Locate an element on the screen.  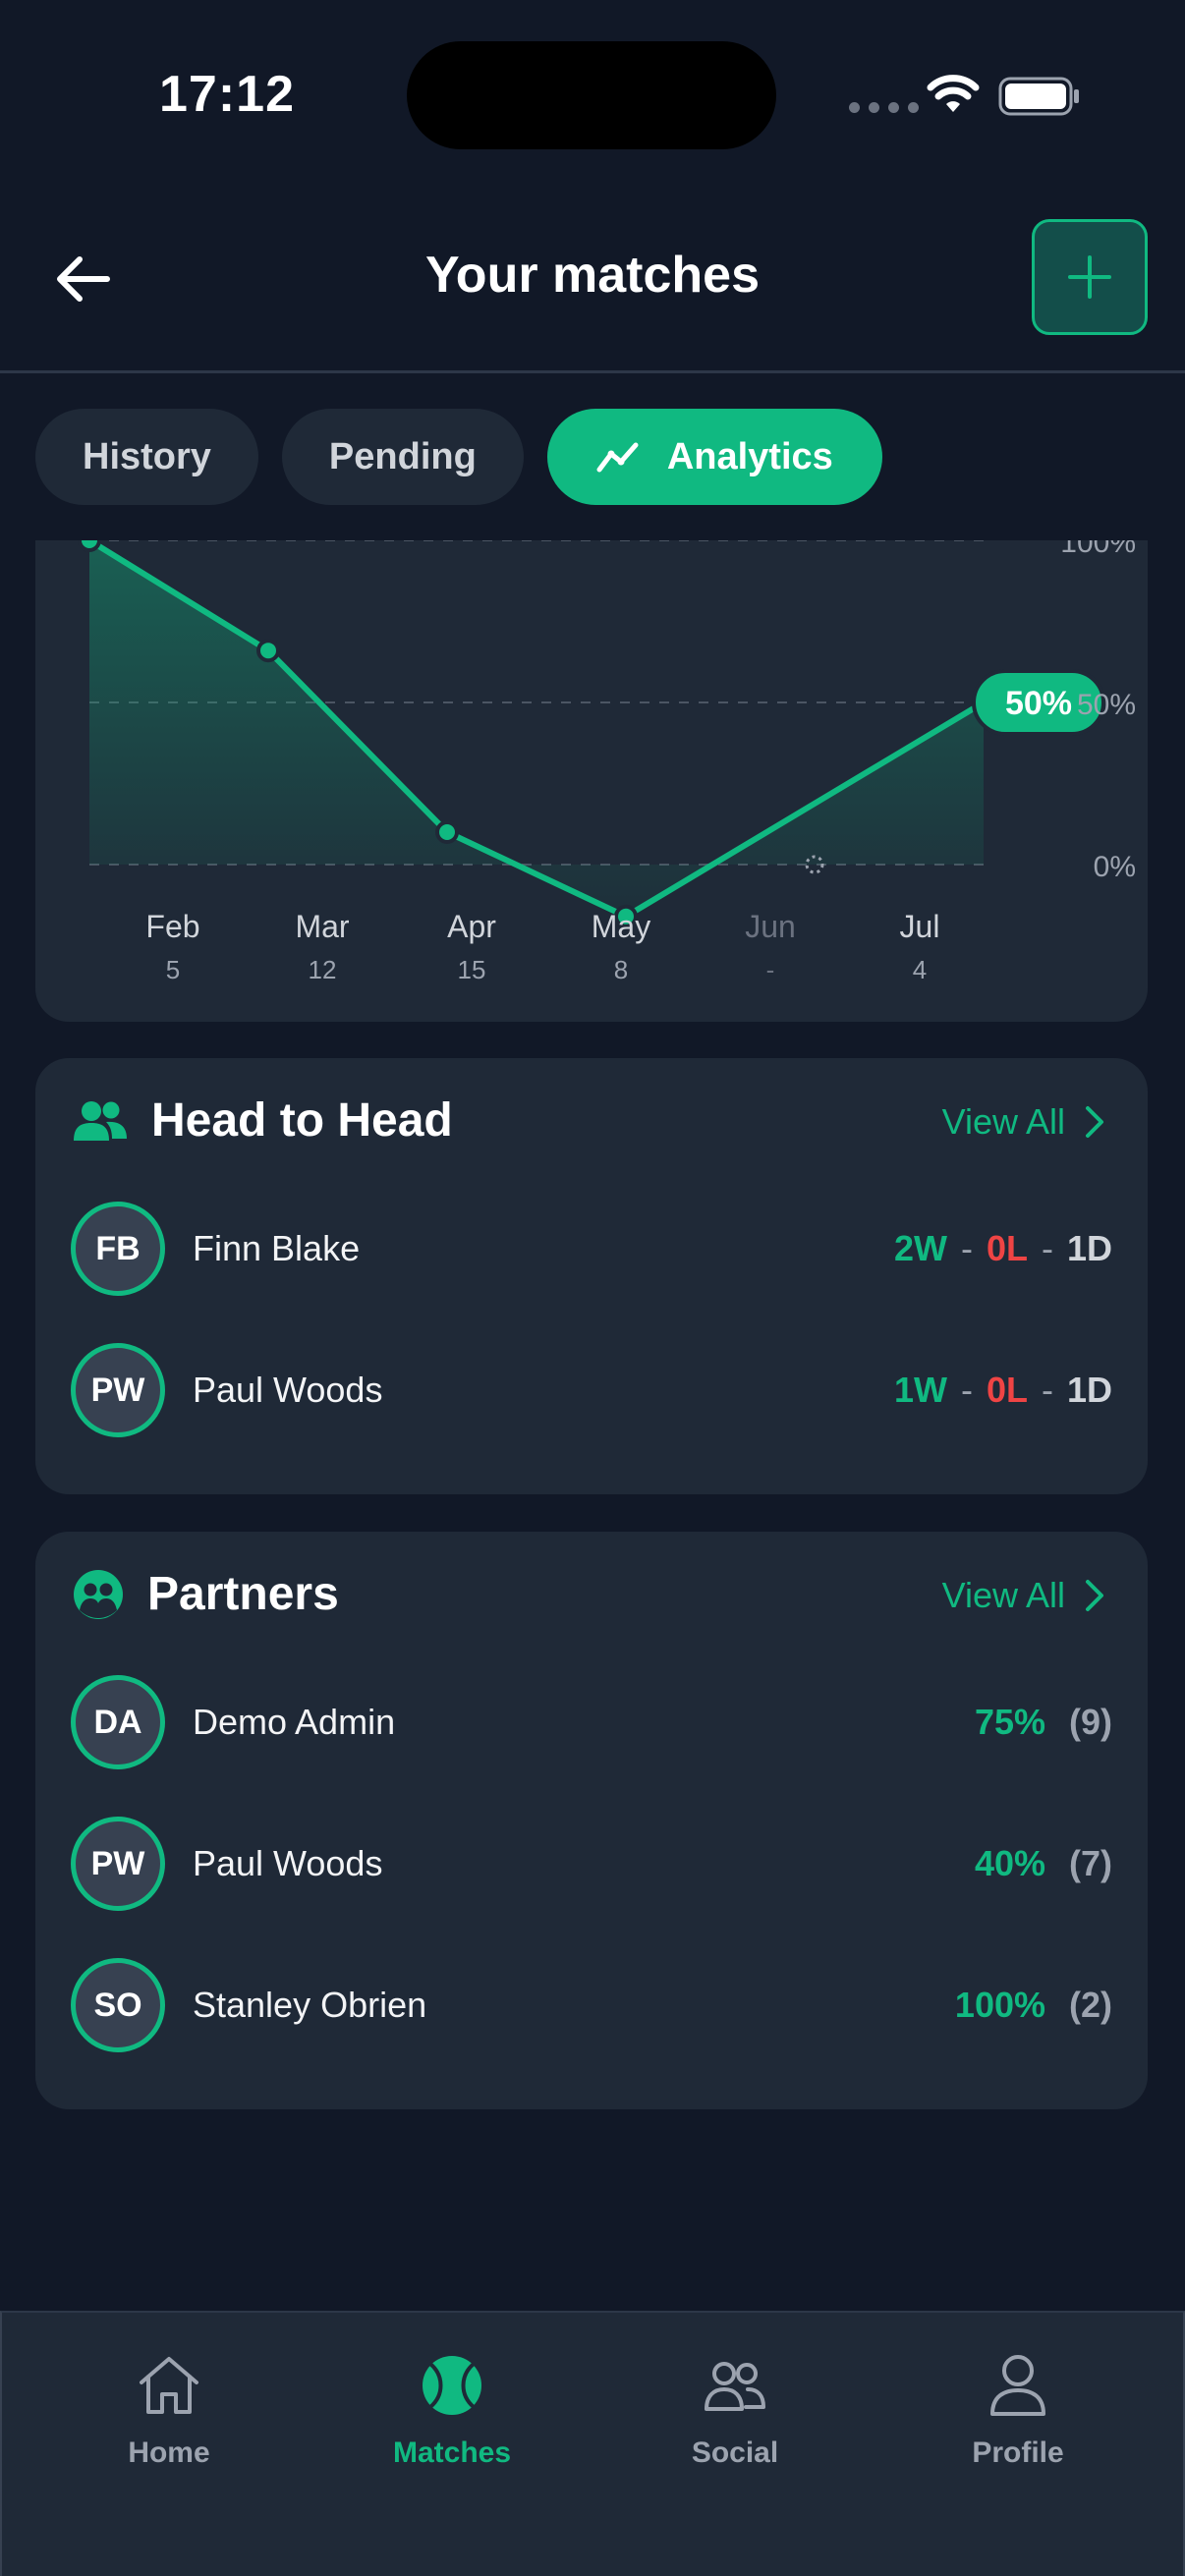
match-count-label: 5 is located at coordinates (173, 969).